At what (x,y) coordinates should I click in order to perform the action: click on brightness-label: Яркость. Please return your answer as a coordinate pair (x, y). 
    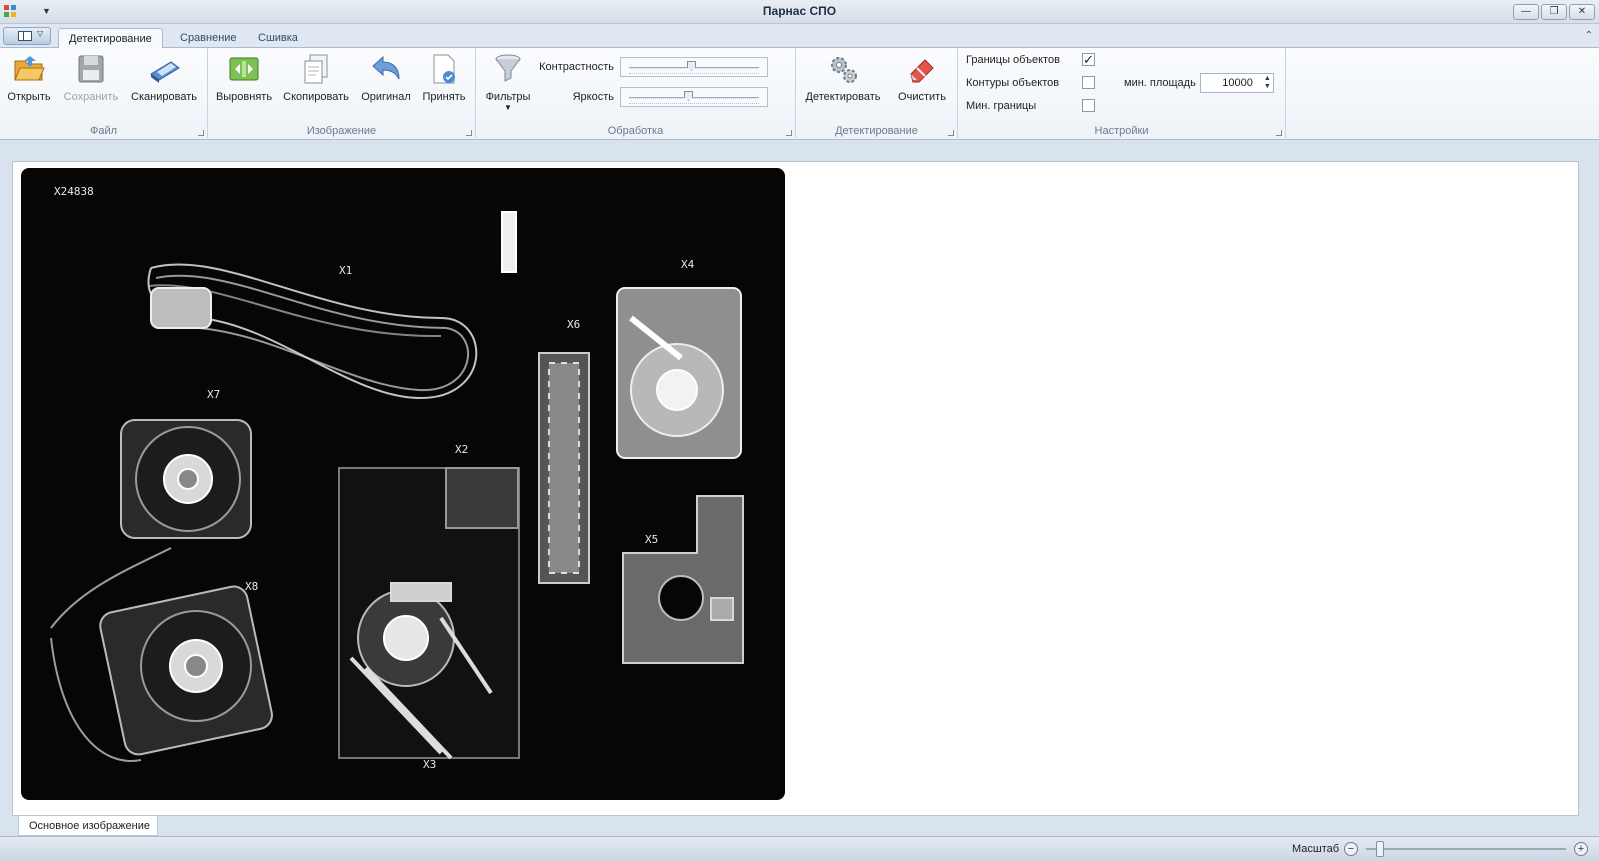
    Looking at the image, I should click on (593, 97).